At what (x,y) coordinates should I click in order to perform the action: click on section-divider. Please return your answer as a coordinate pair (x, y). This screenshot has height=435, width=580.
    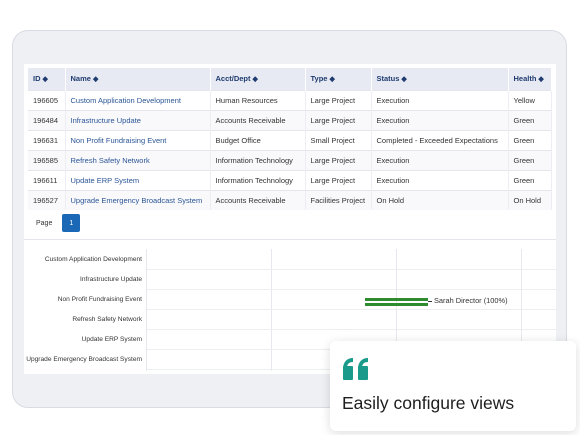
    Looking at the image, I should click on (290, 239).